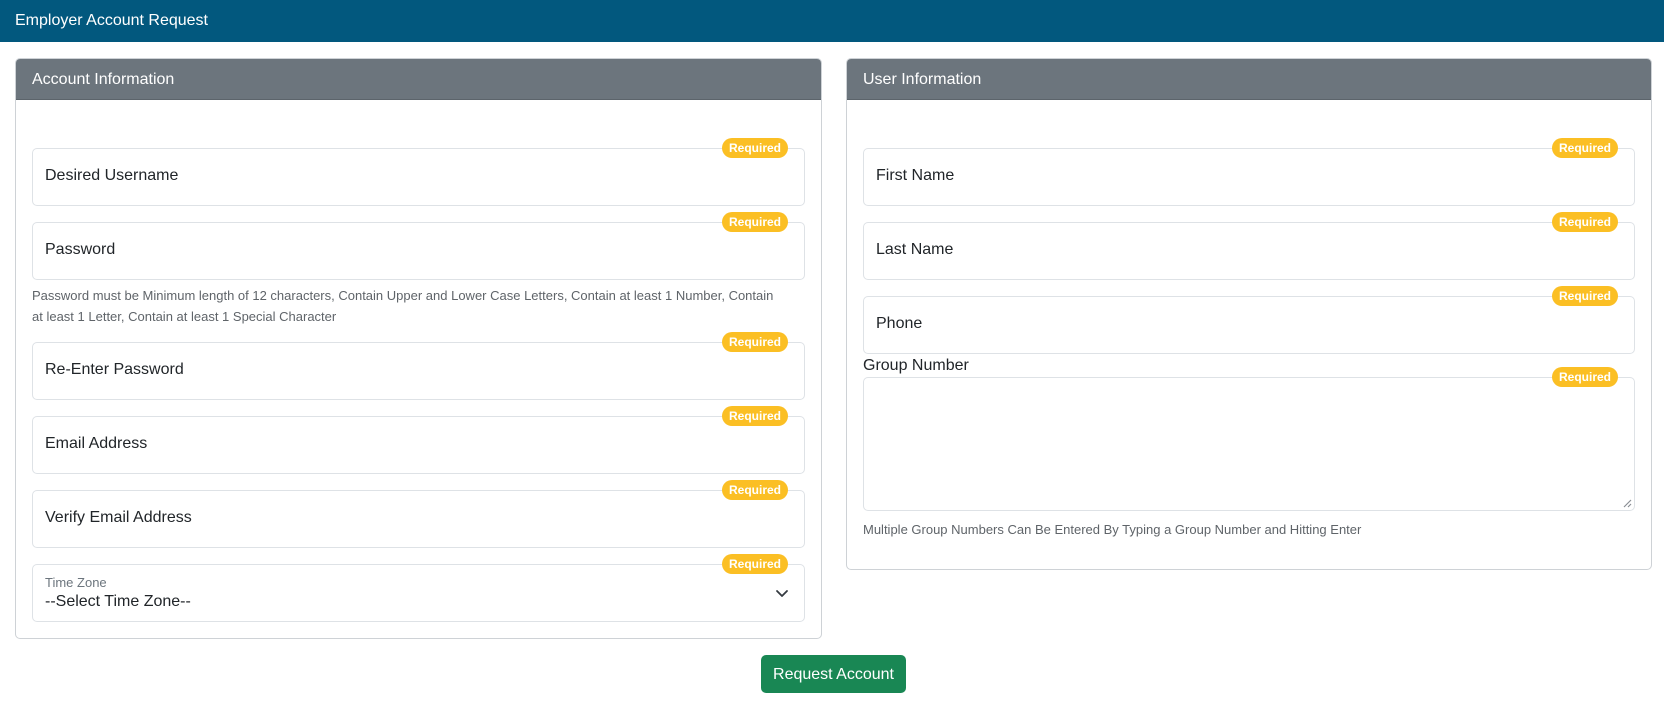 The image size is (1664, 705). What do you see at coordinates (76, 582) in the screenshot?
I see `time-zone-label: Time Zone` at bounding box center [76, 582].